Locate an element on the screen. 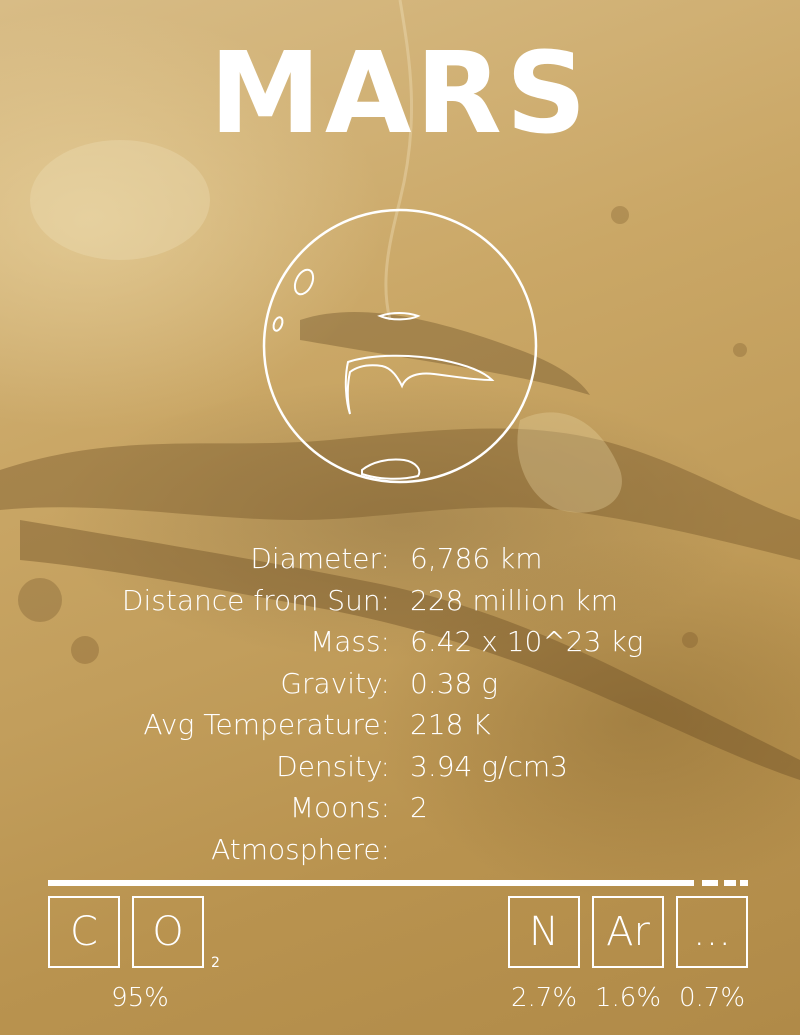  fact-label: Density: is located at coordinates (333, 766).